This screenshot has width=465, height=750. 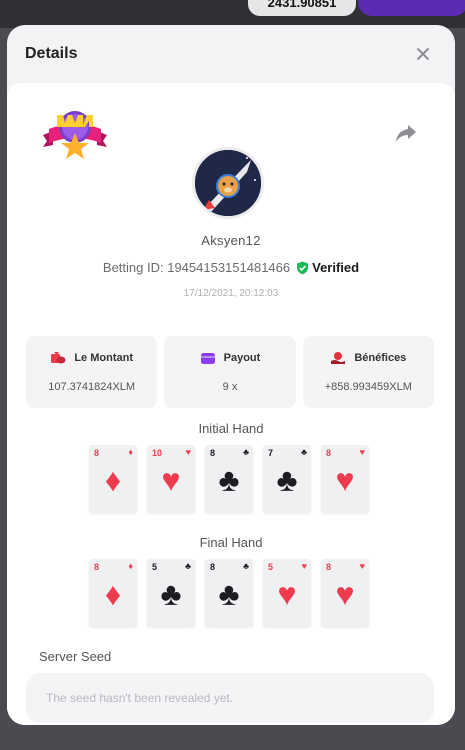 I want to click on playing-card: 7 ♣ ♣, so click(x=287, y=479).